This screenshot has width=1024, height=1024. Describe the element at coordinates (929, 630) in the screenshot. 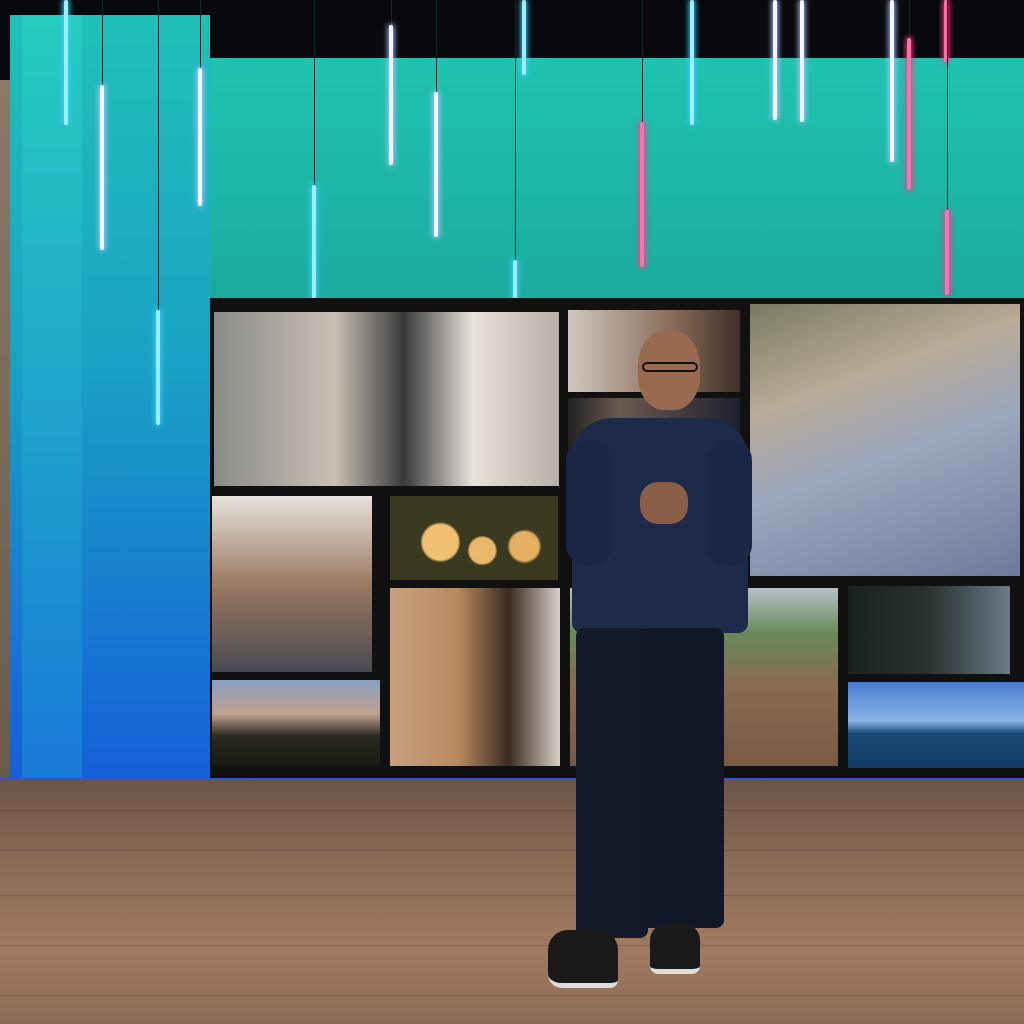

I see `photo-datacenter` at that location.